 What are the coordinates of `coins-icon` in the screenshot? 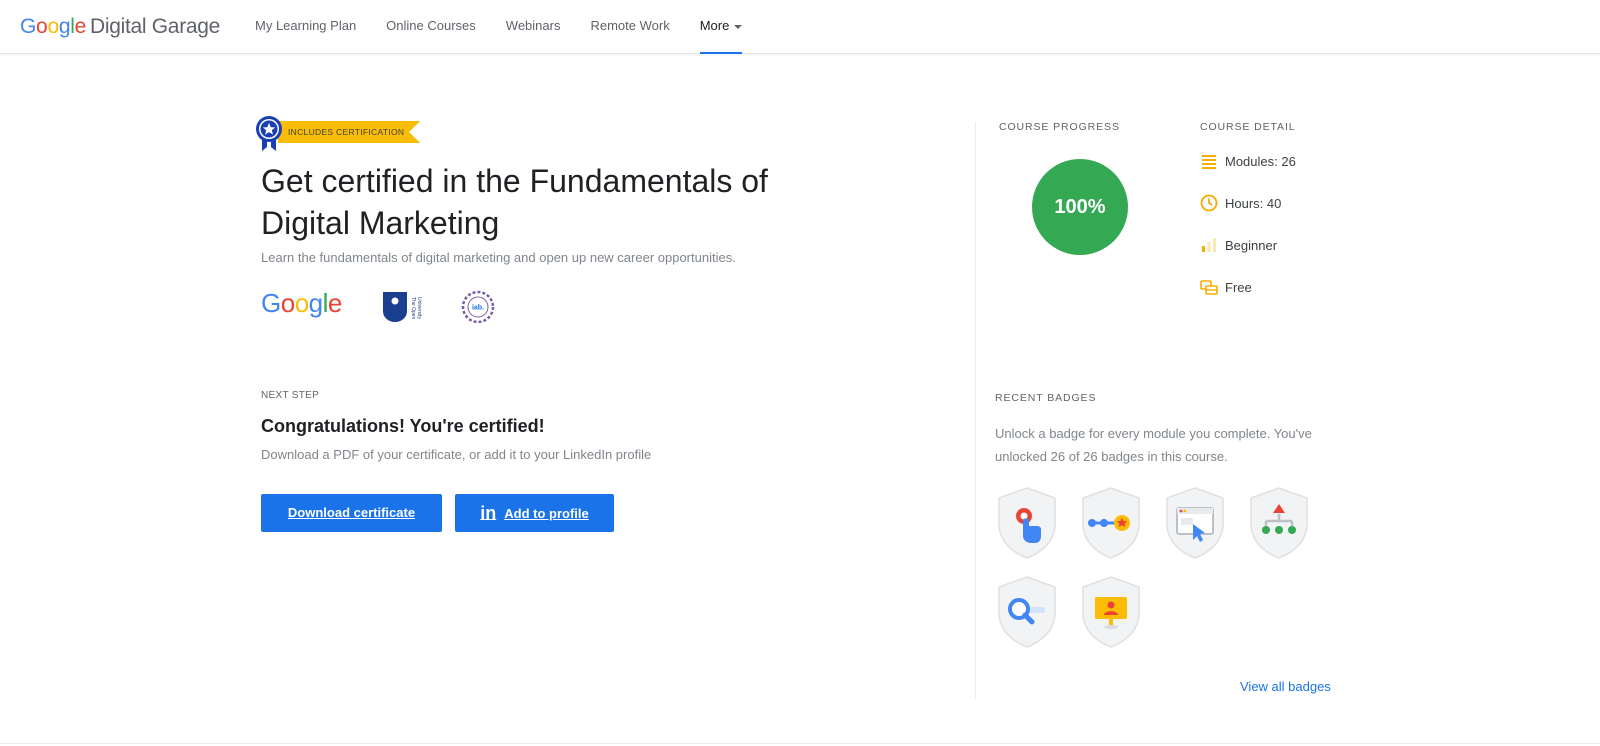 It's located at (1209, 287).